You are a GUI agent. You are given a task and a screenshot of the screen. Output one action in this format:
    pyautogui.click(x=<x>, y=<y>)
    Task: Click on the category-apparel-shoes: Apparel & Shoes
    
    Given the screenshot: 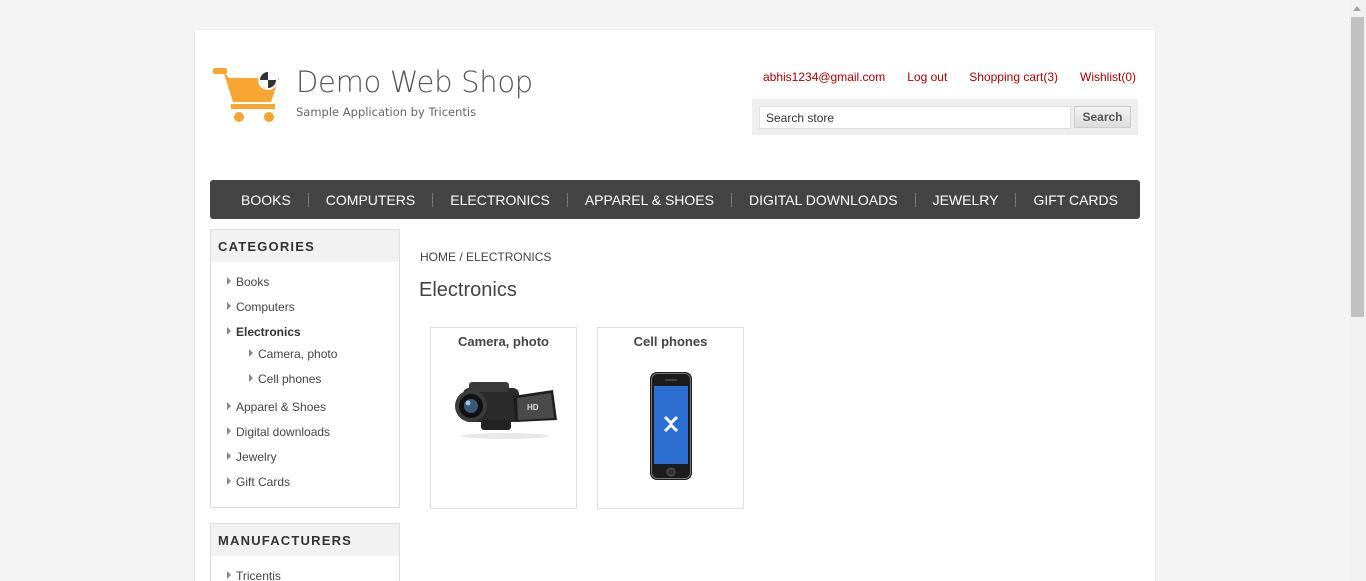 What is the action you would take?
    pyautogui.click(x=305, y=406)
    